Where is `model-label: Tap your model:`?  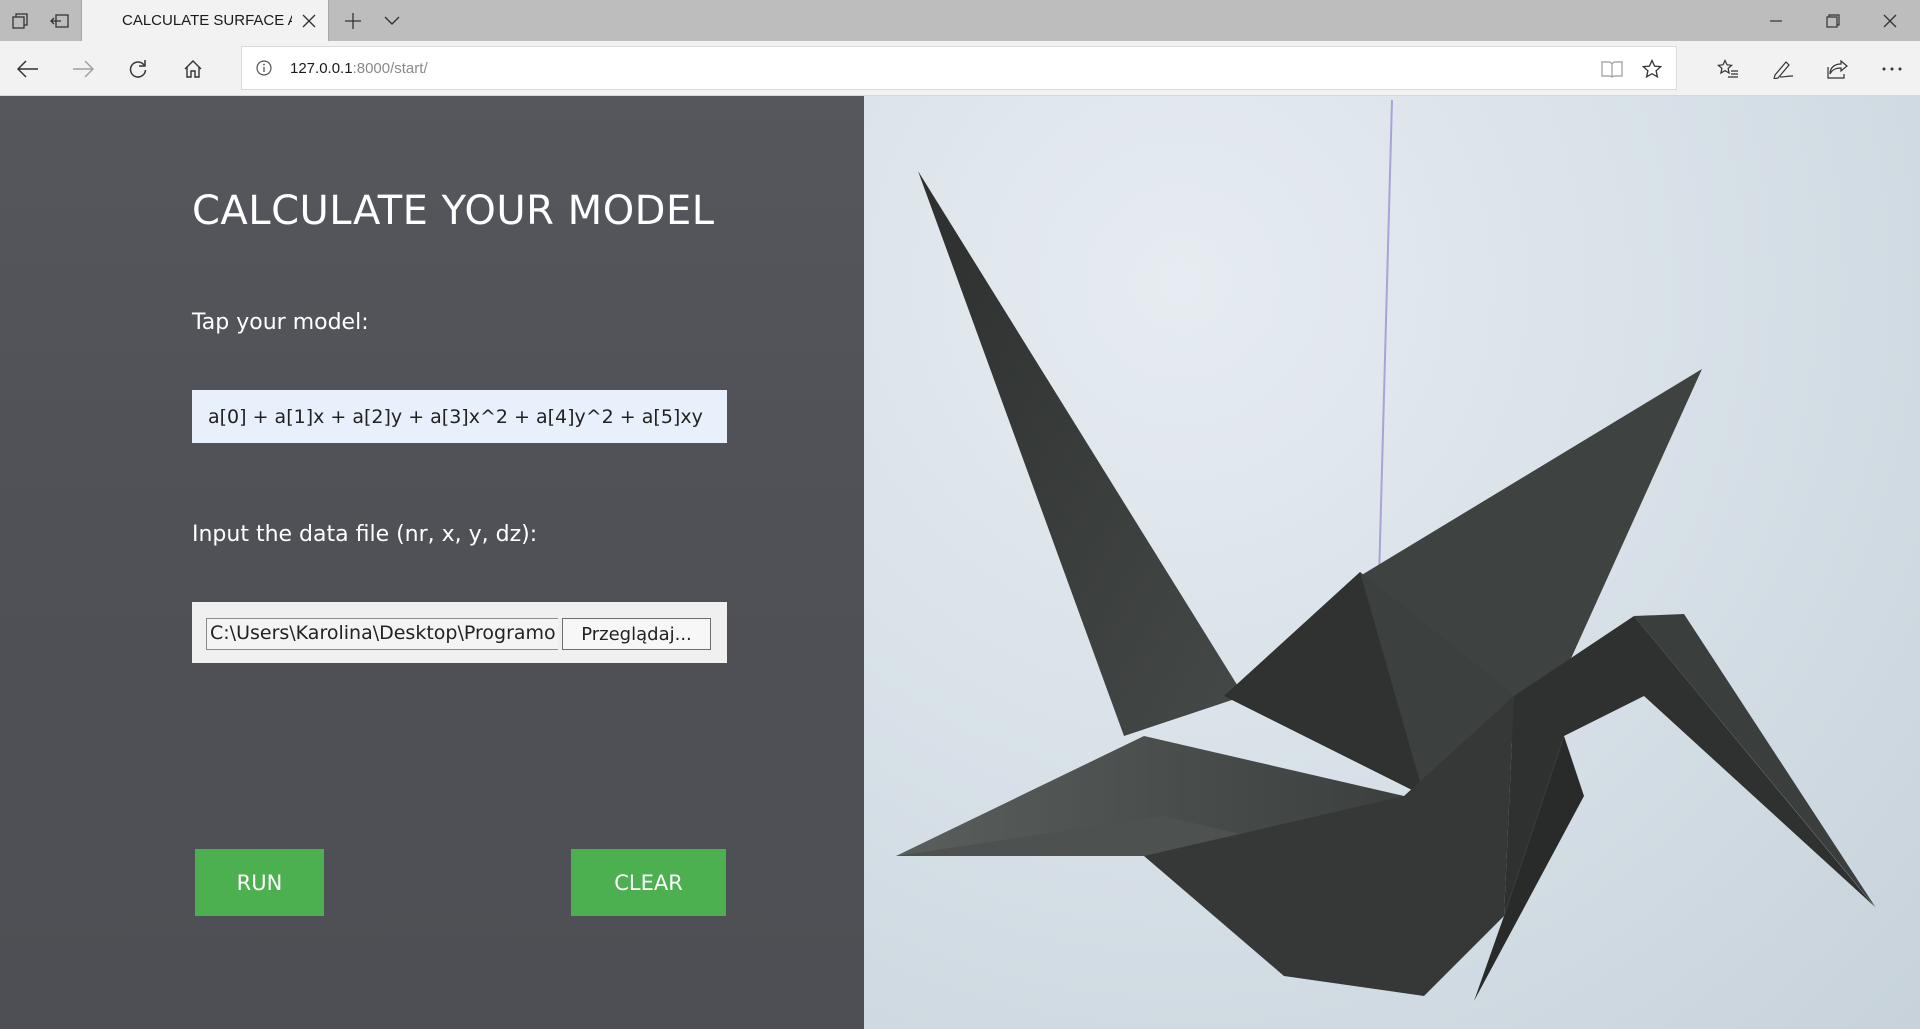
model-label: Tap your model: is located at coordinates (280, 322).